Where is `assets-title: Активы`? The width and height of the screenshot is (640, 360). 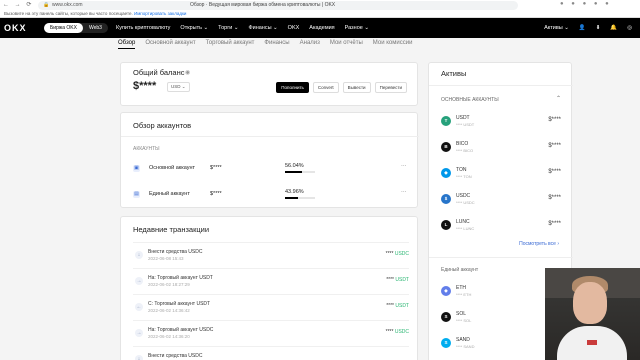 assets-title: Активы is located at coordinates (454, 73).